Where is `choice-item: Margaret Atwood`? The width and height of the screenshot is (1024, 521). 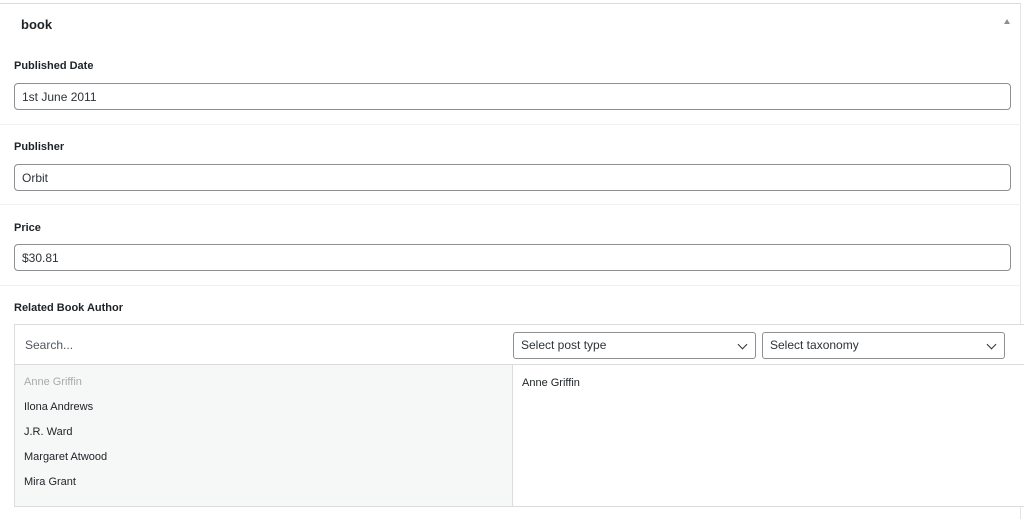 choice-item: Margaret Atwood is located at coordinates (65, 457).